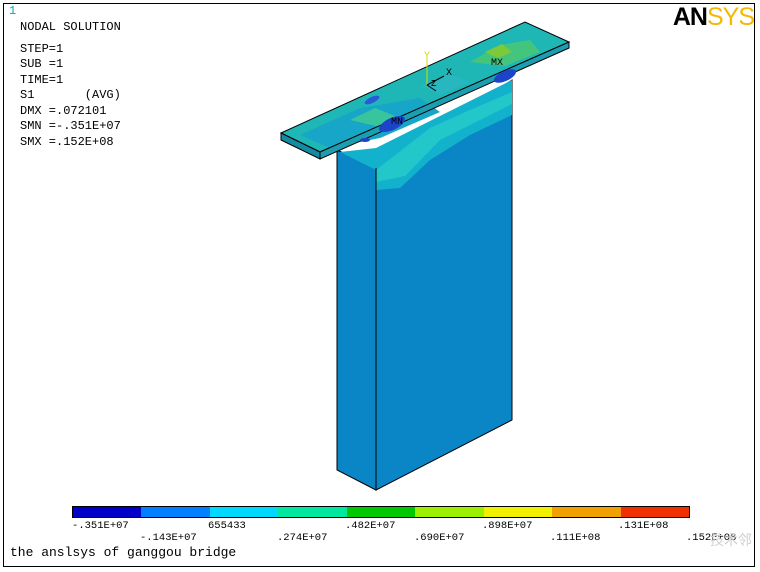 The height and width of the screenshot is (572, 760). What do you see at coordinates (575, 538) in the screenshot?
I see `legend-tick-label: .111E+08` at bounding box center [575, 538].